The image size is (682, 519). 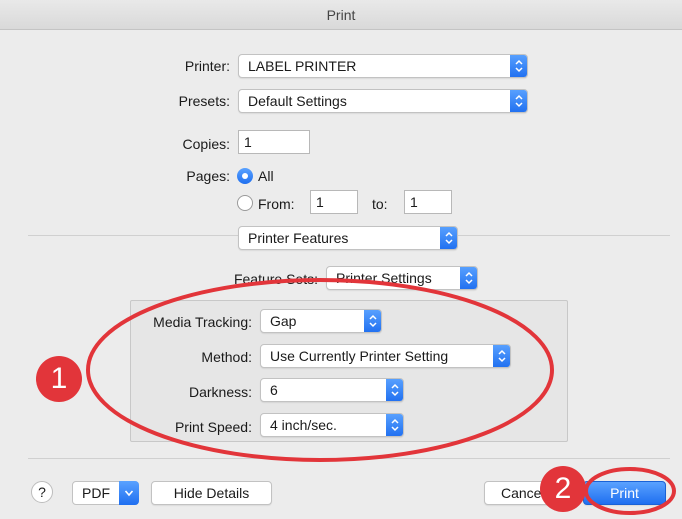 I want to click on print-speed-popup: 4 inch/sec., so click(x=332, y=425).